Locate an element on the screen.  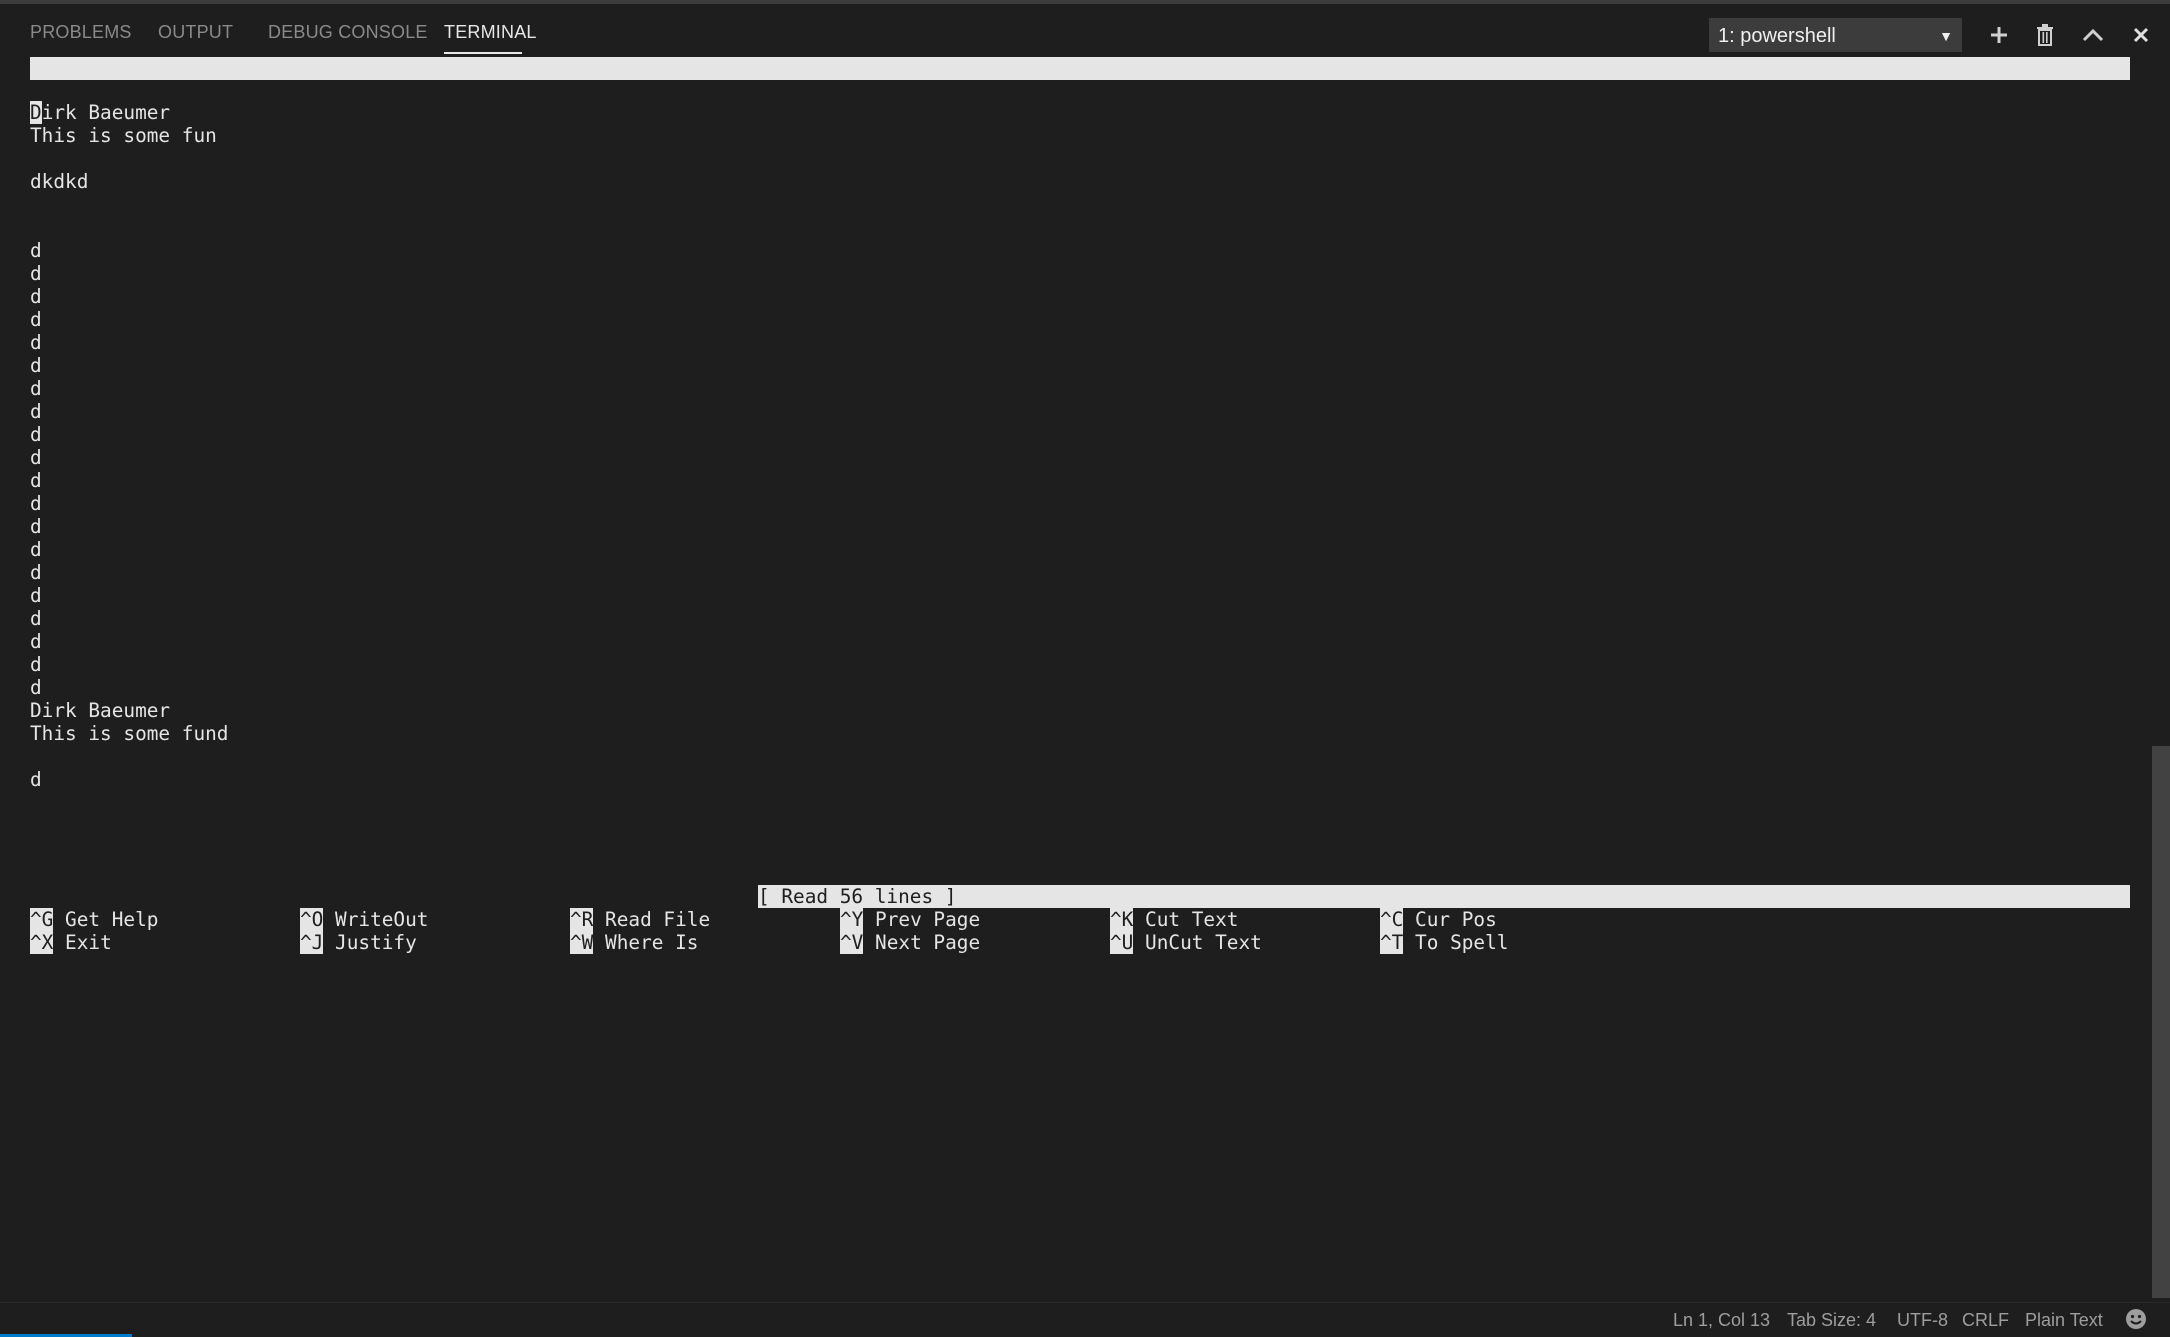
shortcut-key: ^C is located at coordinates (1392, 919).